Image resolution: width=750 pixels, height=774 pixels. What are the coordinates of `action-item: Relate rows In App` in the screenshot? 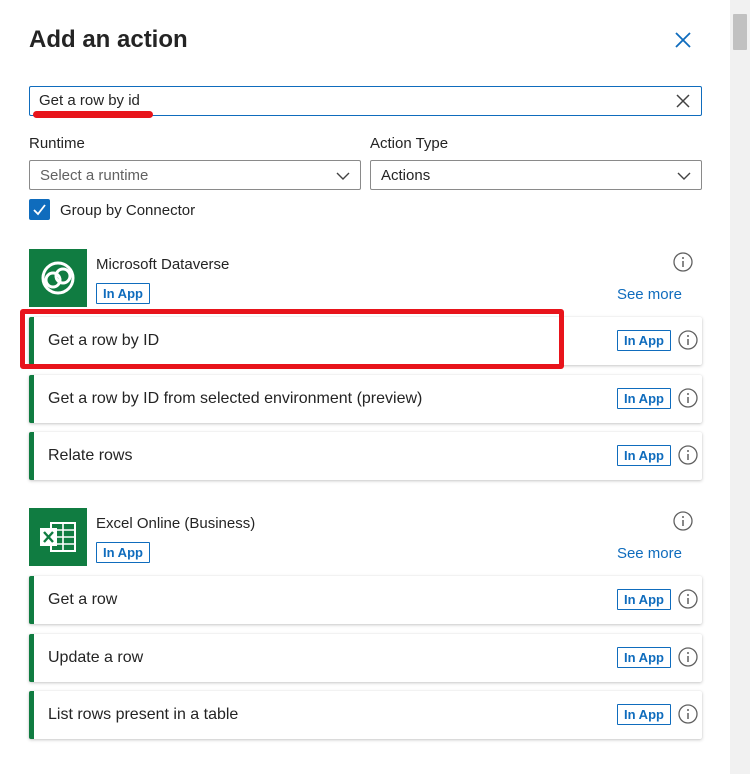 It's located at (365, 456).